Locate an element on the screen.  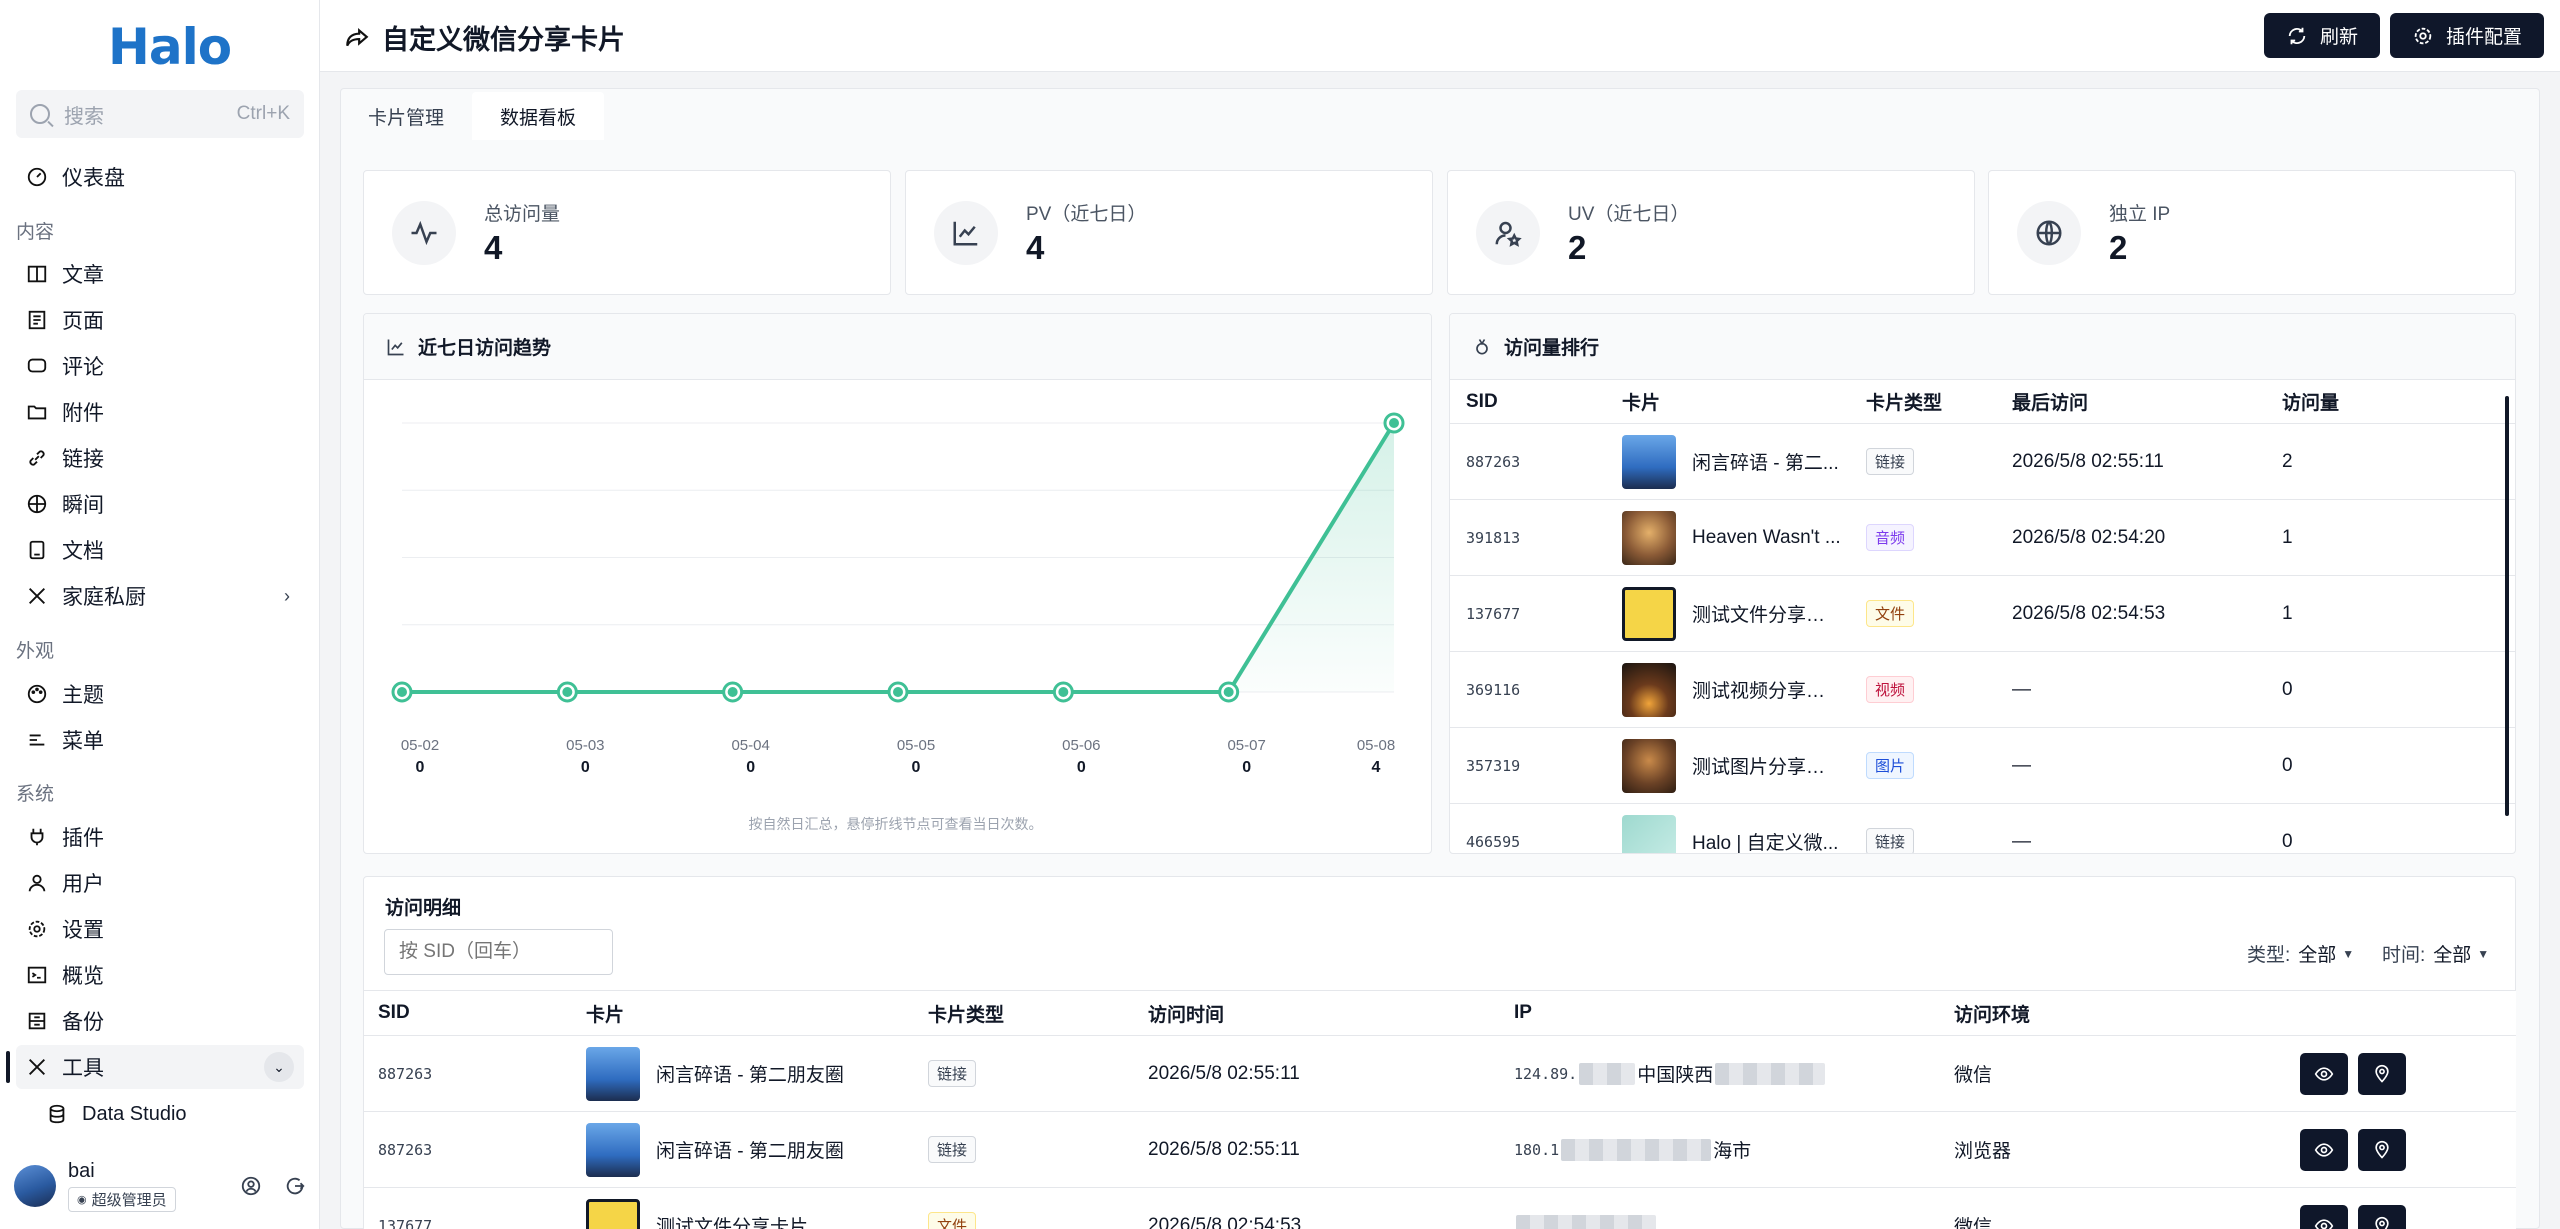
sidebar-item-dashboard: 仪表盘 is located at coordinates (160, 177).